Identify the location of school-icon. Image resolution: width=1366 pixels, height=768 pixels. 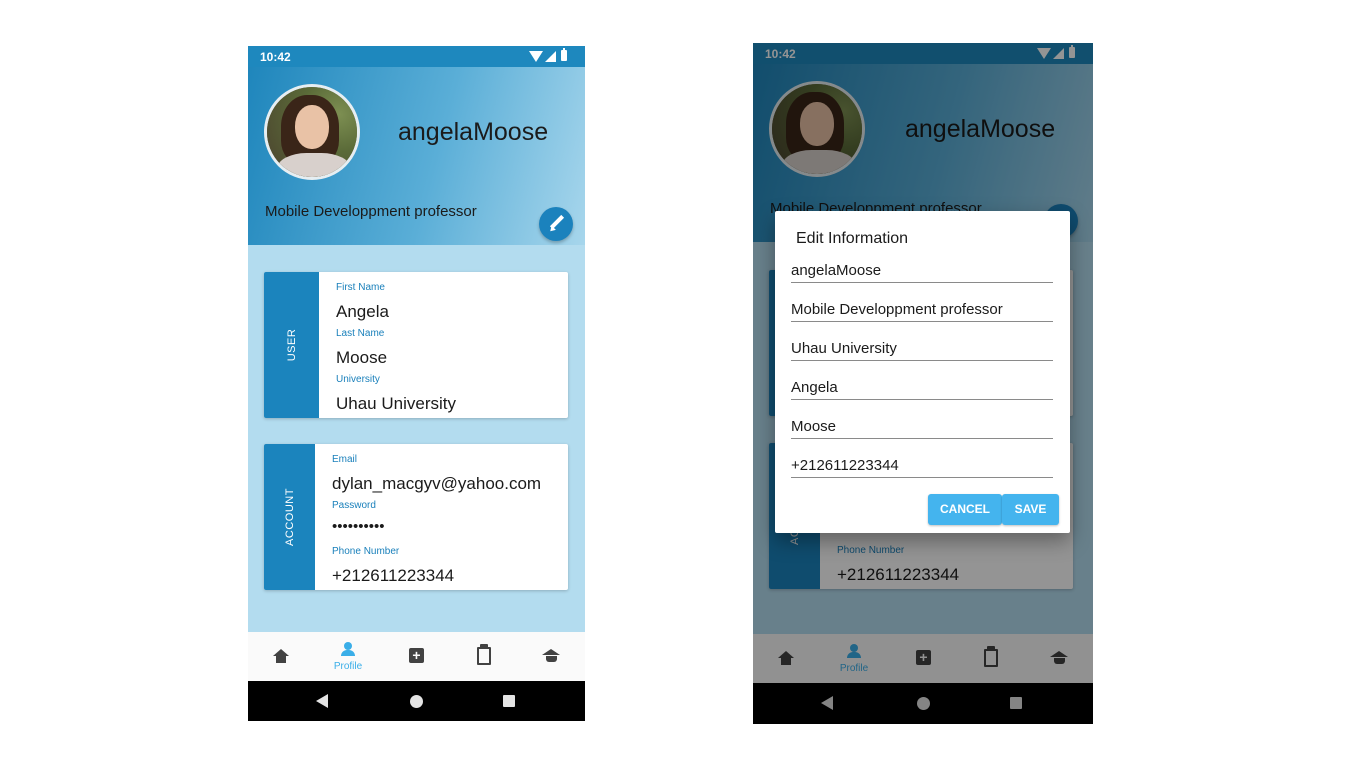
(551, 652).